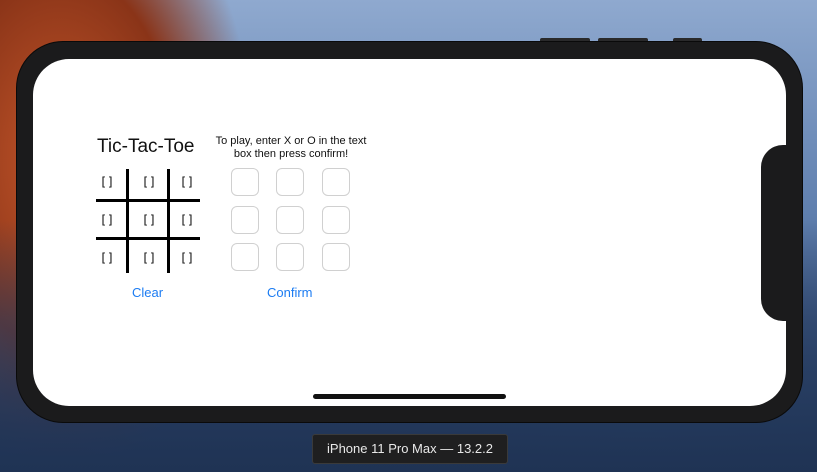  What do you see at coordinates (147, 292) in the screenshot?
I see `clear-button: Clear` at bounding box center [147, 292].